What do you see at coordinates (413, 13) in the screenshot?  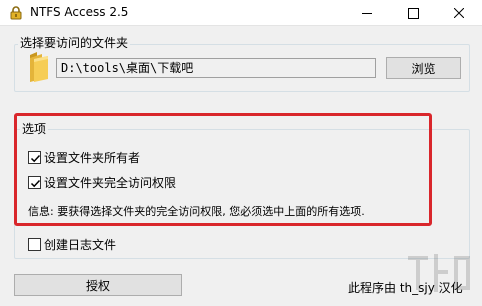 I see `maximize-button` at bounding box center [413, 13].